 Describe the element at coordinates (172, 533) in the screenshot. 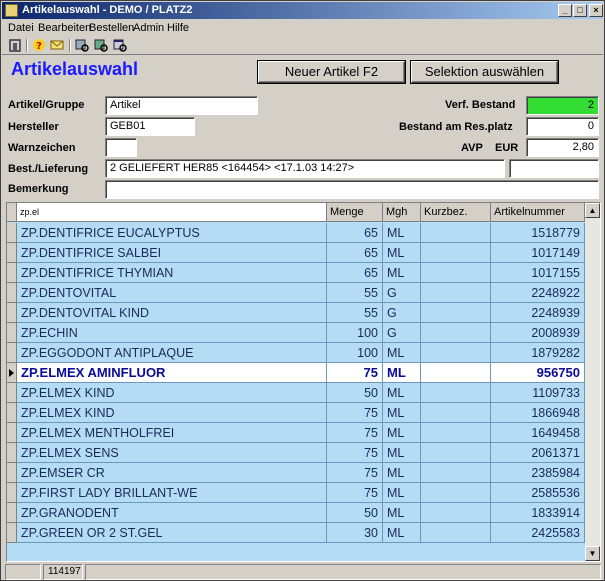

I see `cell-article-name: ZP.GREEN OR 2 ST.GEL` at that location.